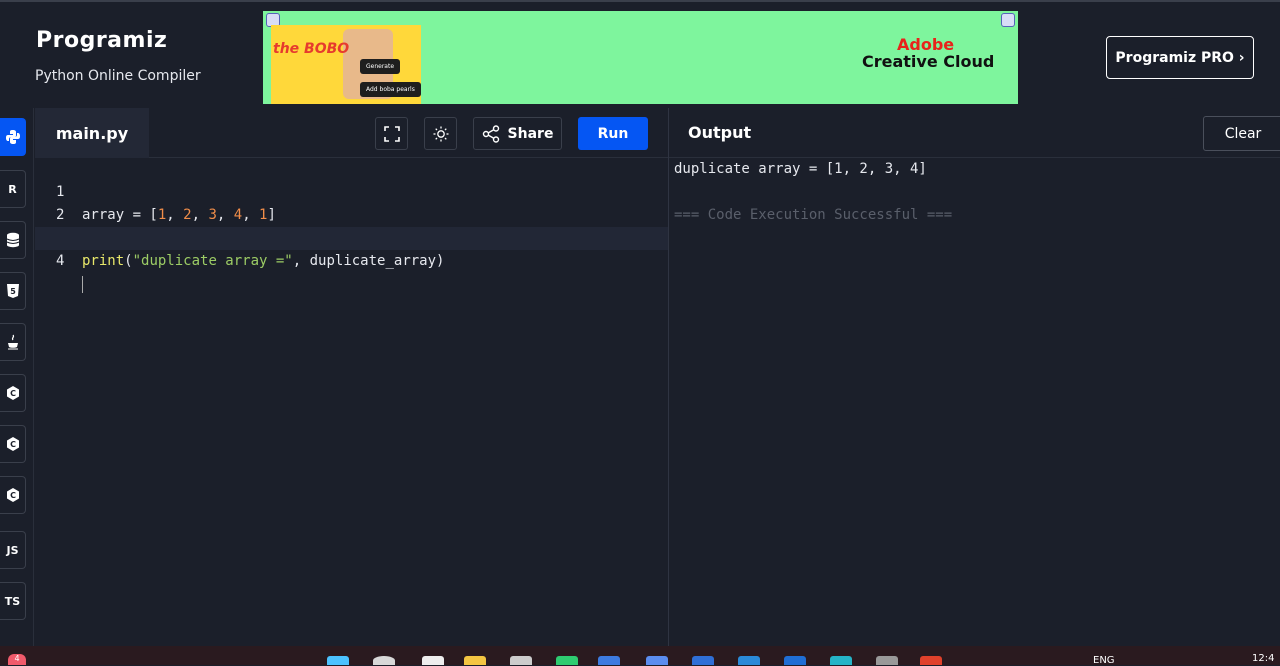  I want to click on clear-button: Clear, so click(1241, 133).